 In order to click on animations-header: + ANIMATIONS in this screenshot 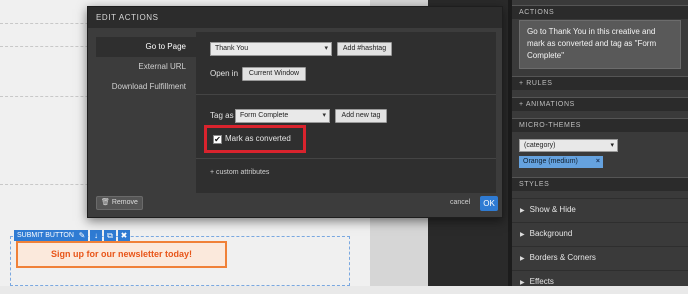, I will do `click(600, 104)`.